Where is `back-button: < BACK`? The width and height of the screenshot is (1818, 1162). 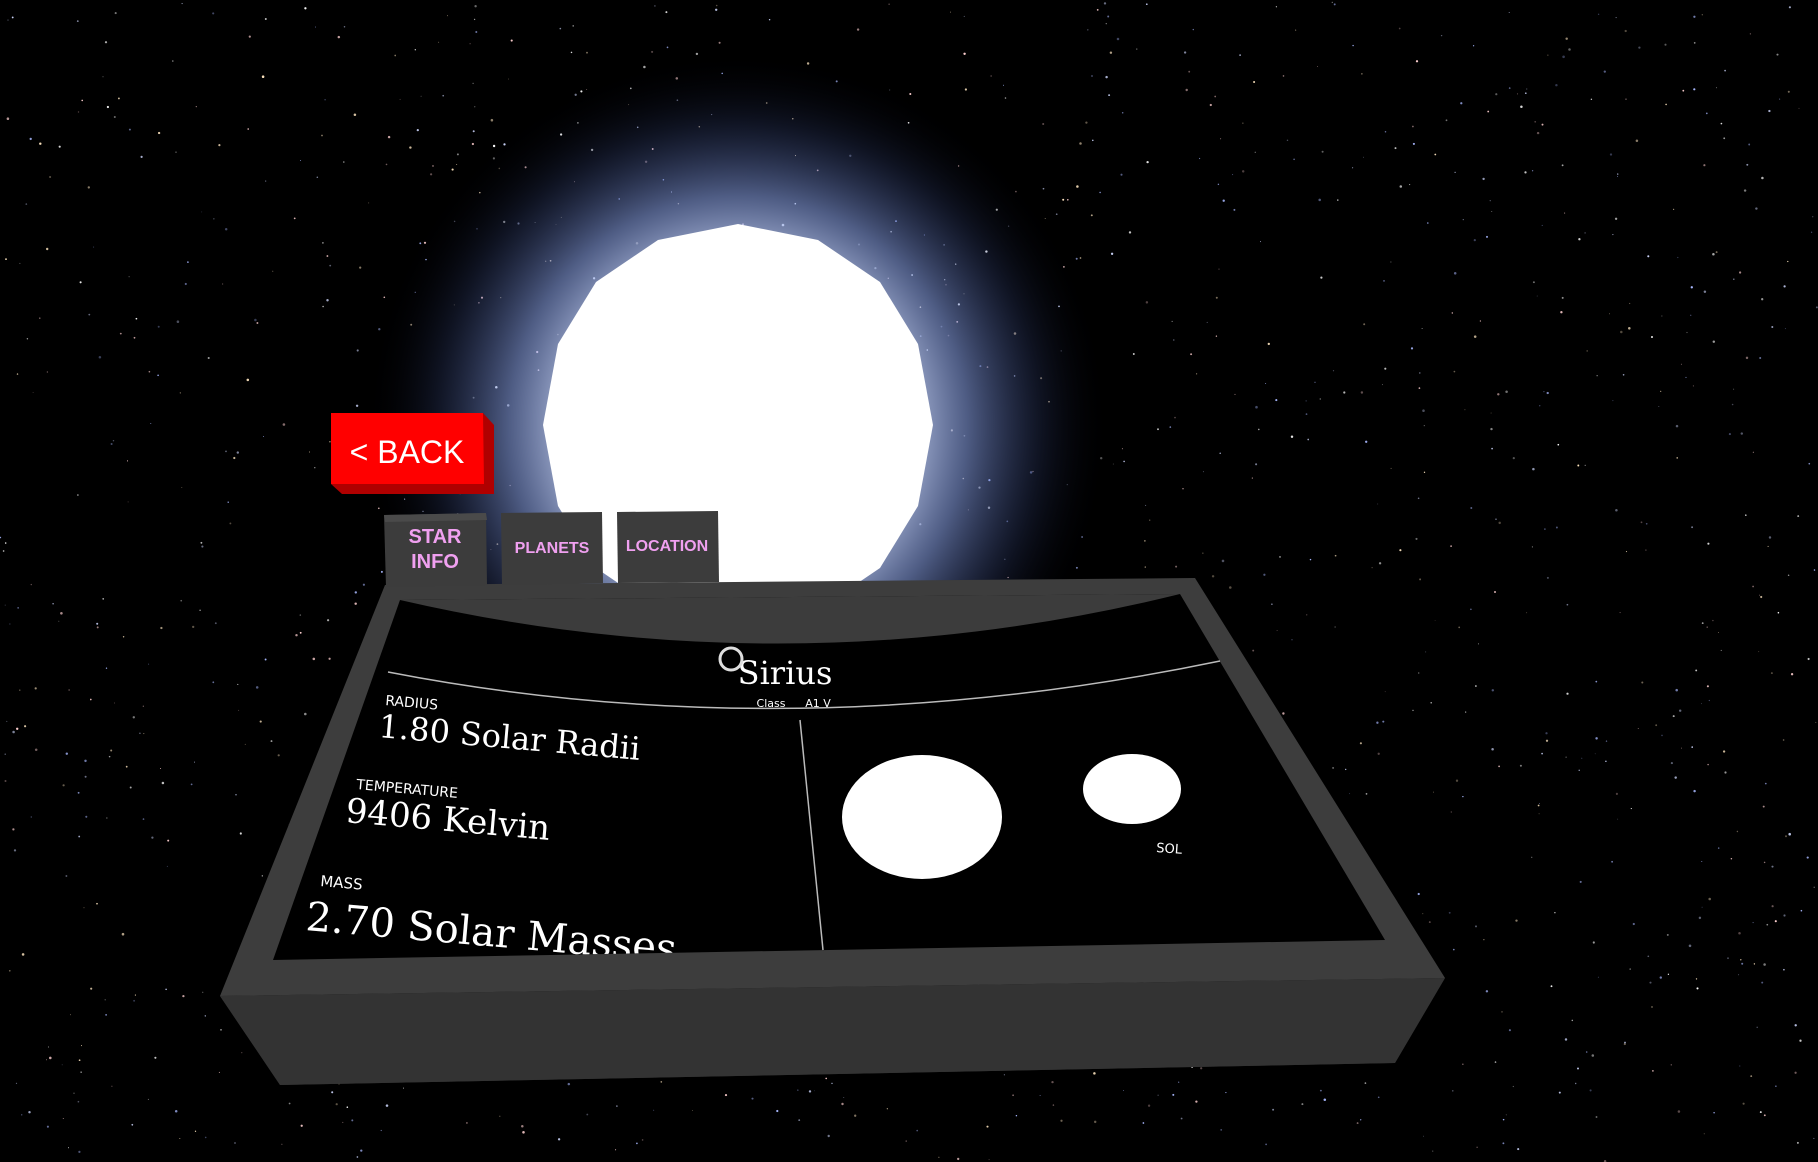
back-button: < BACK is located at coordinates (412, 453).